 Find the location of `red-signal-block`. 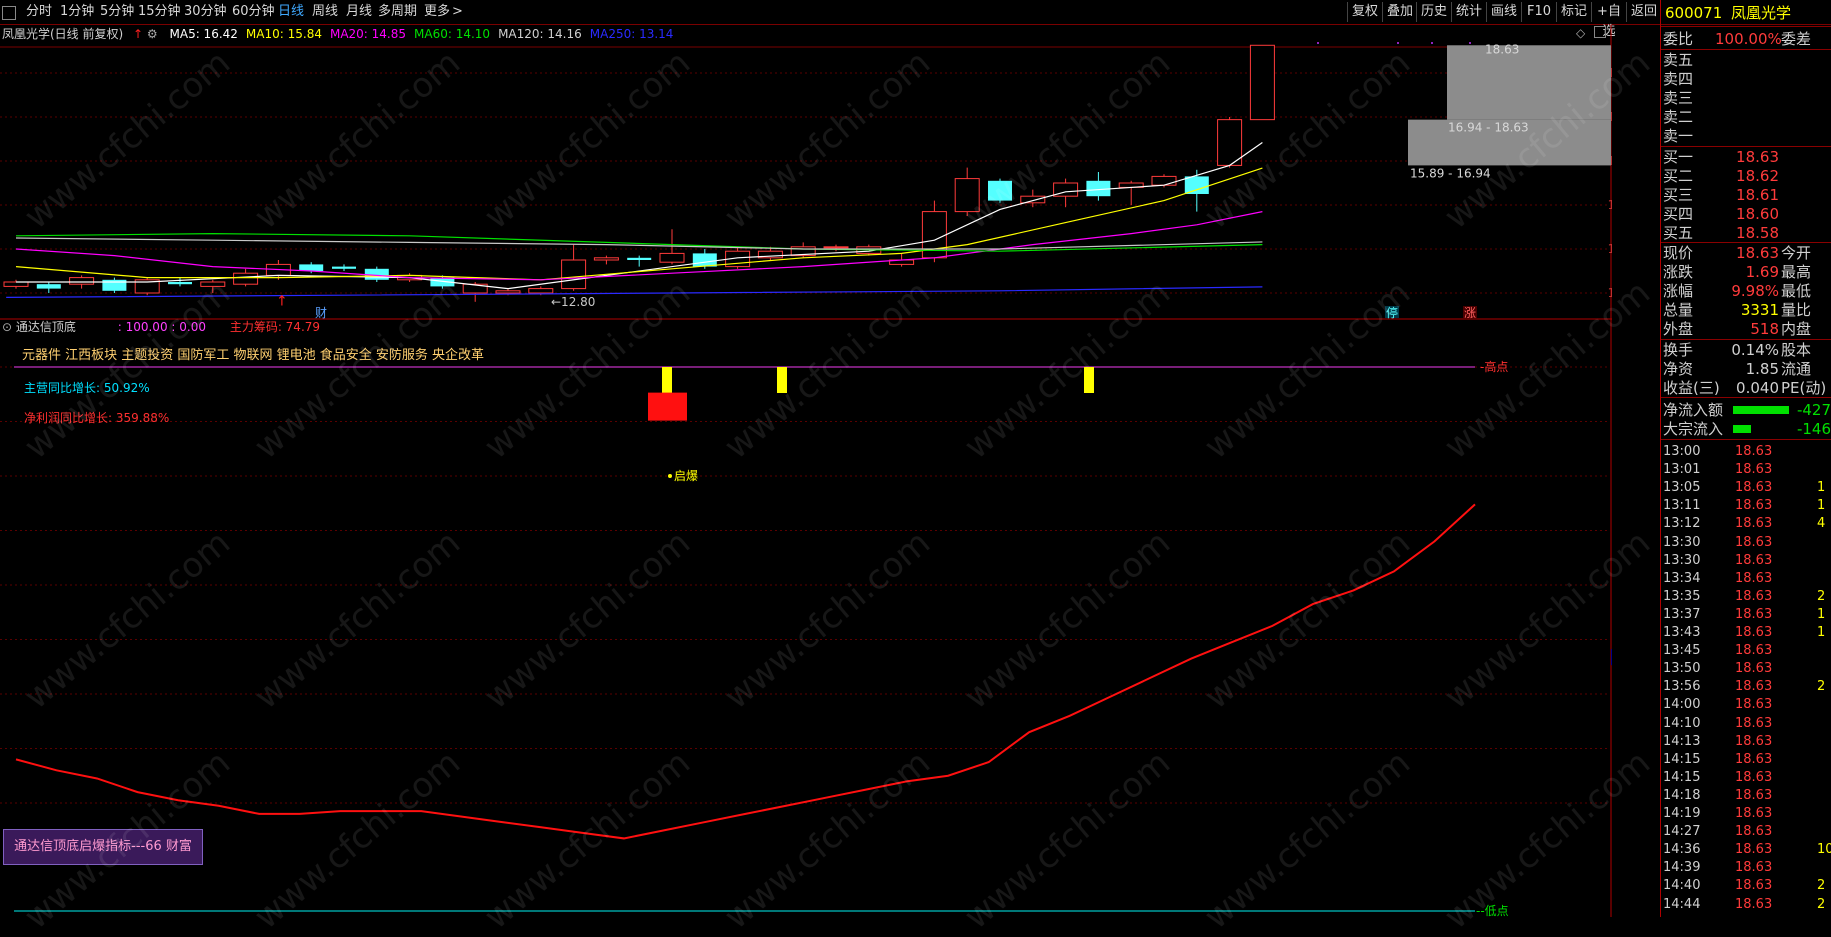

red-signal-block is located at coordinates (667, 406).